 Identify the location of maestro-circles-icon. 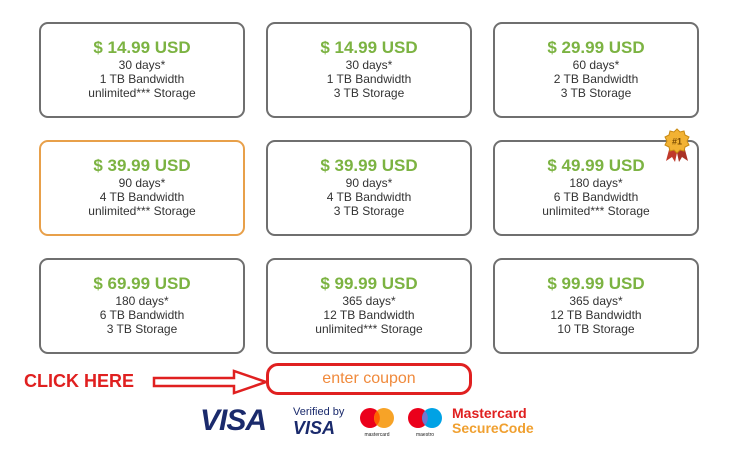
(425, 418).